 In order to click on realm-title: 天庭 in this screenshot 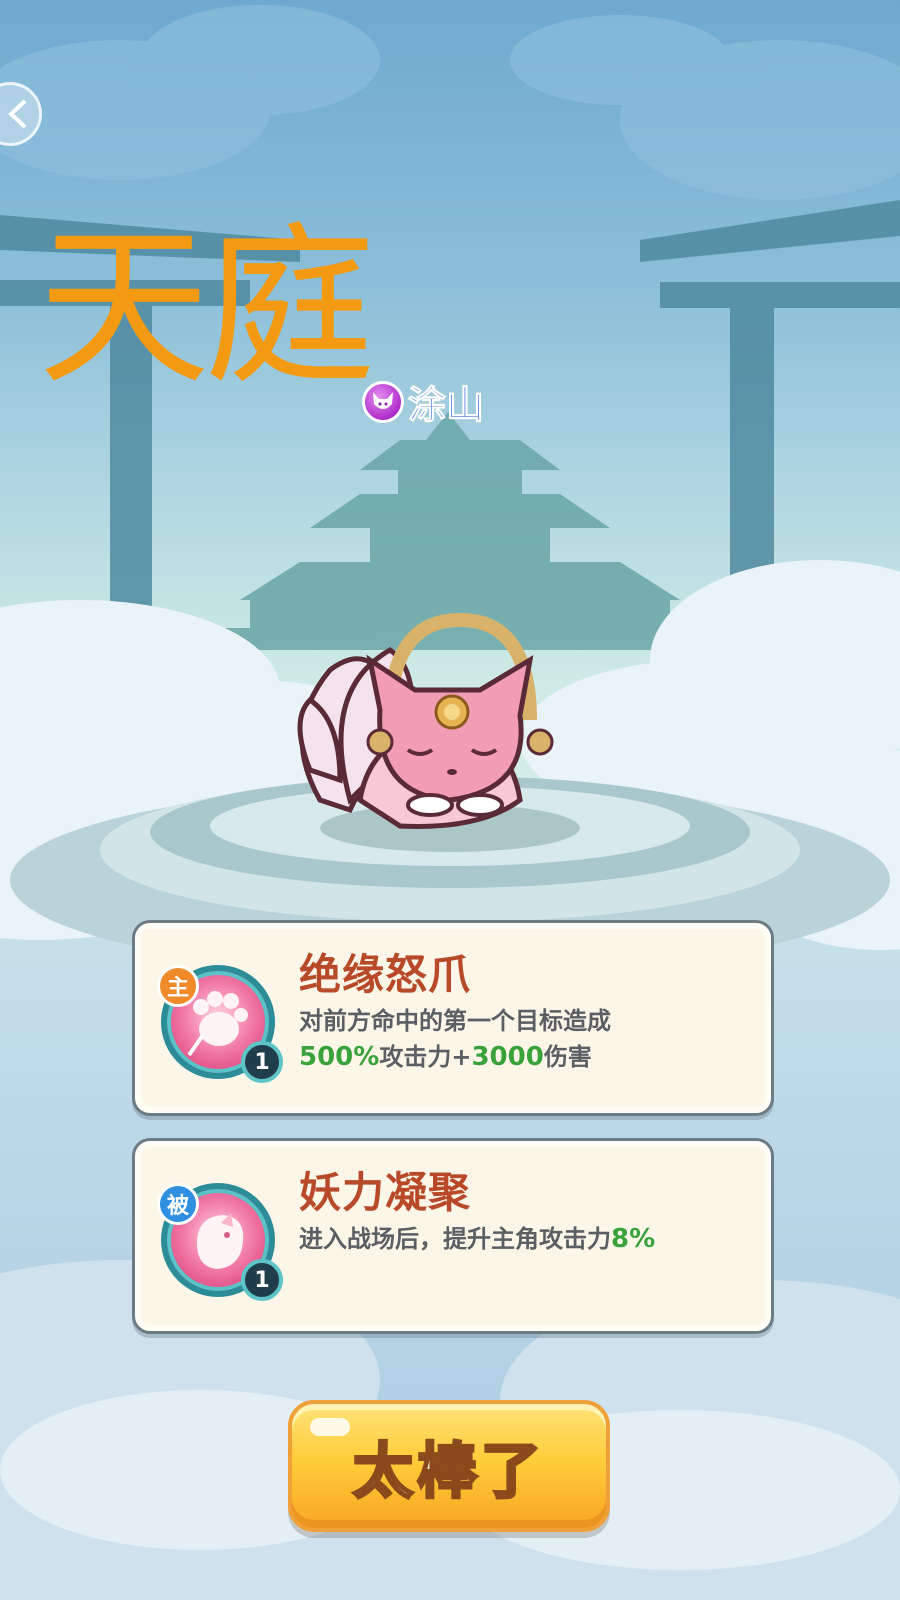, I will do `click(207, 307)`.